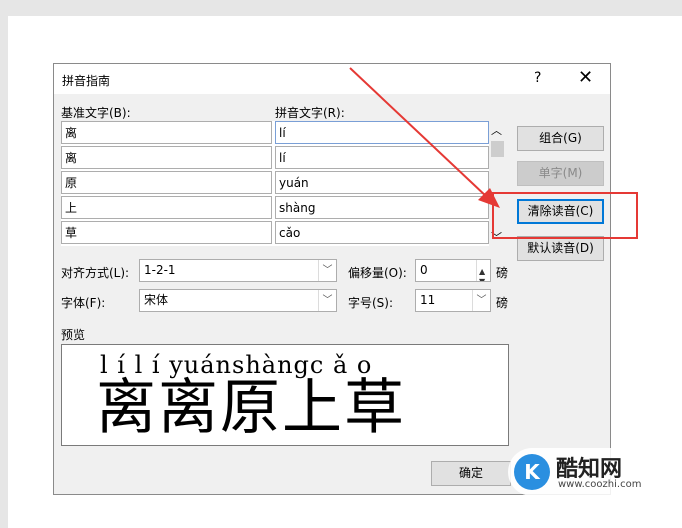  Describe the element at coordinates (532, 472) in the screenshot. I see `watermark-logo-icon: K` at that location.